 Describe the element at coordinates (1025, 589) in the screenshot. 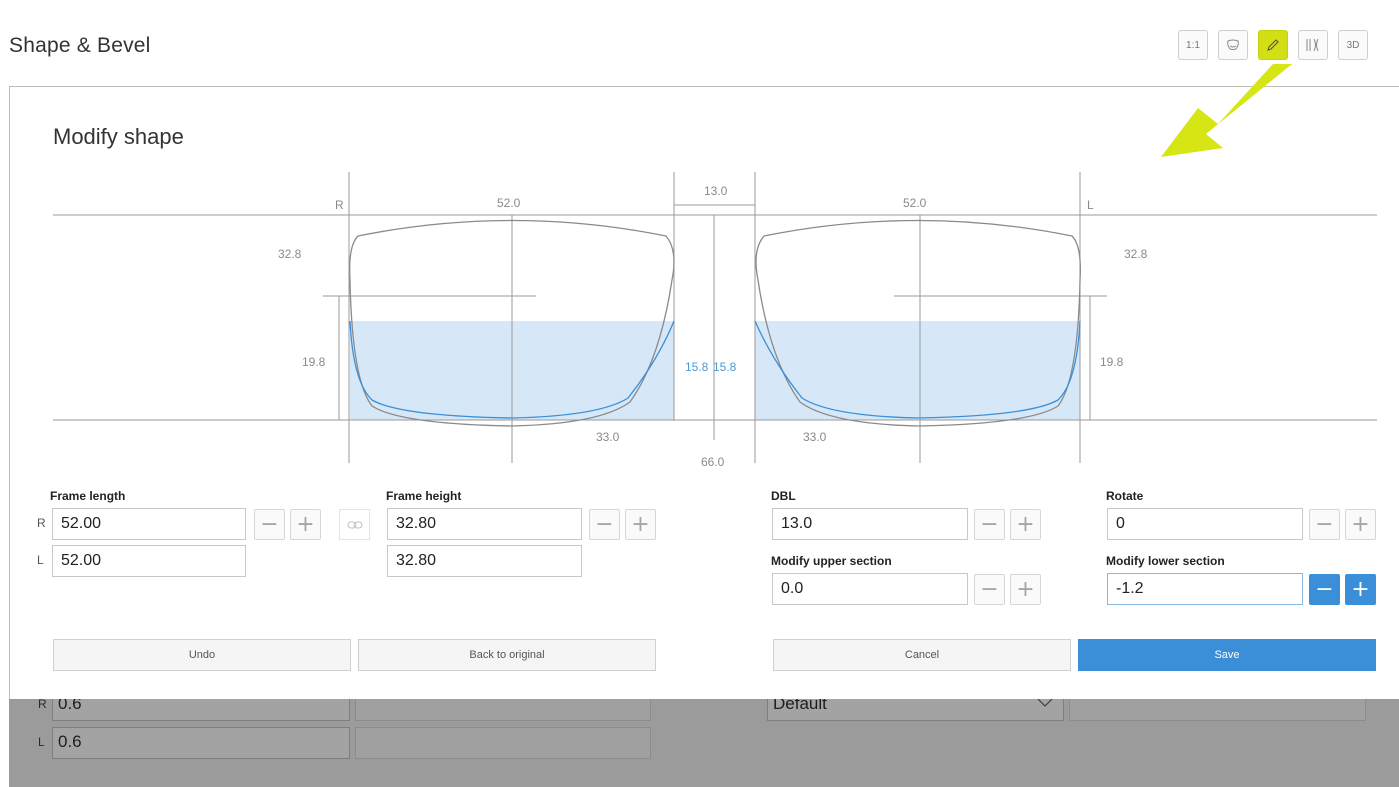

I see `upper-section-plus-button: +` at that location.